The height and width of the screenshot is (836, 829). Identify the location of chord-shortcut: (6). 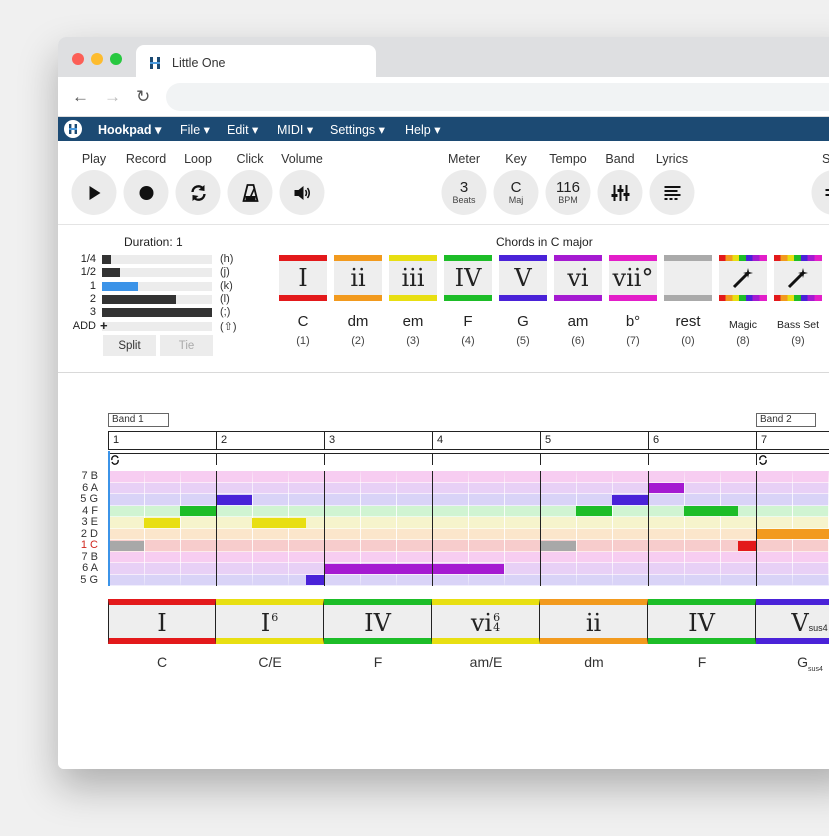
(578, 341).